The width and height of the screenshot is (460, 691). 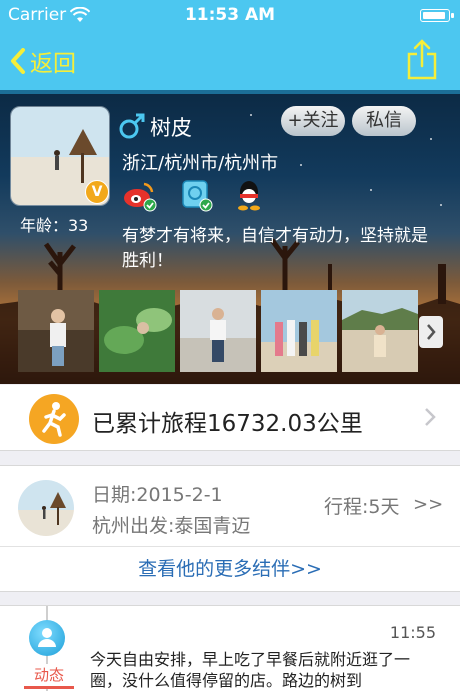 I want to click on wallet-icon, so click(x=197, y=195).